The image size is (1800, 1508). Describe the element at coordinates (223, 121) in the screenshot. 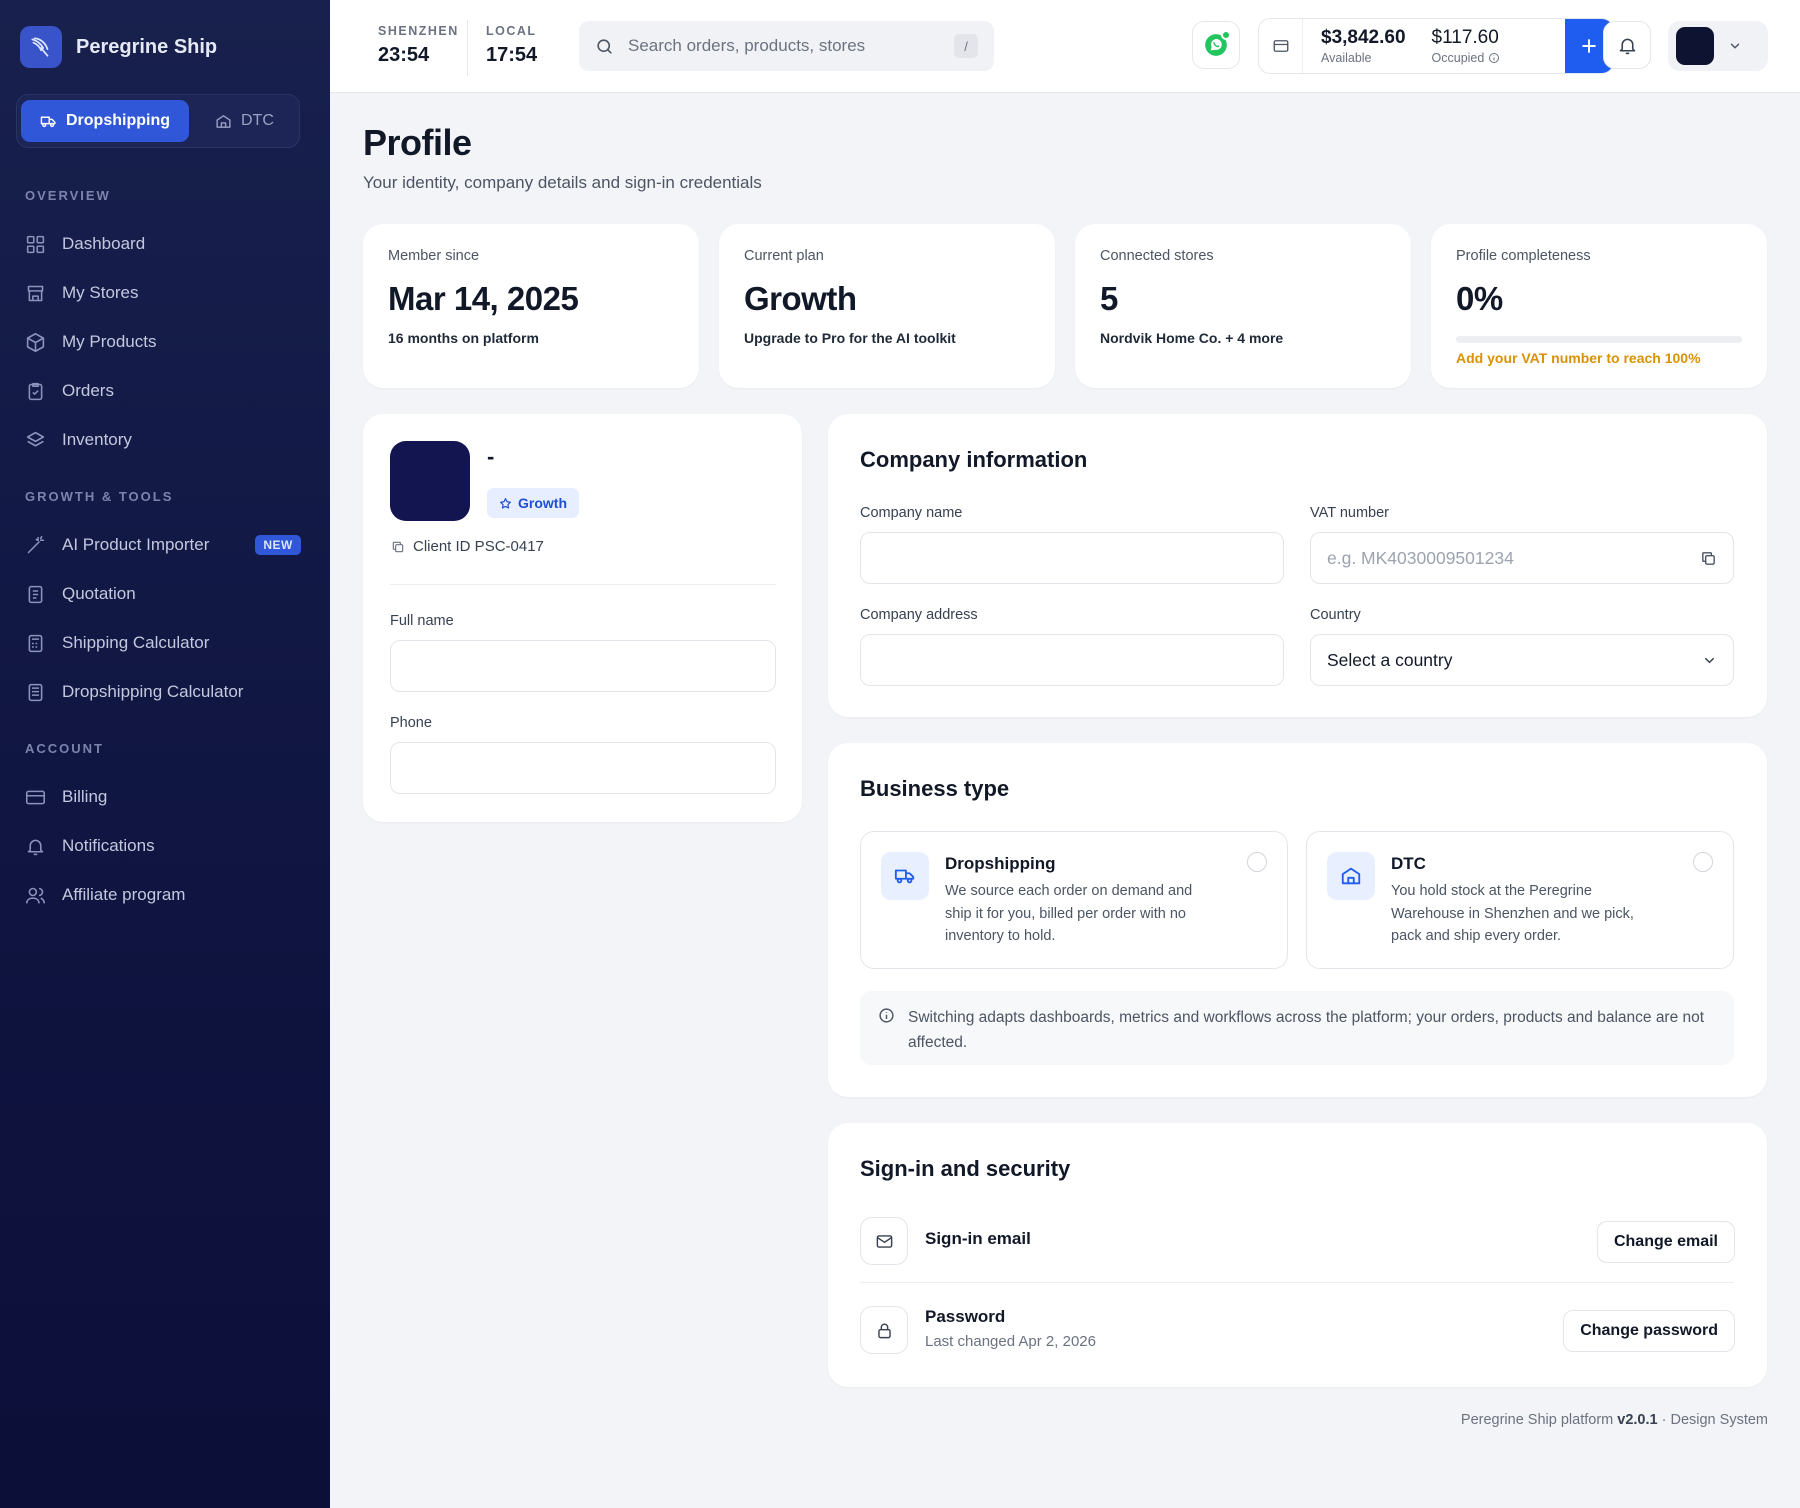

I see `warehouse-icon` at that location.